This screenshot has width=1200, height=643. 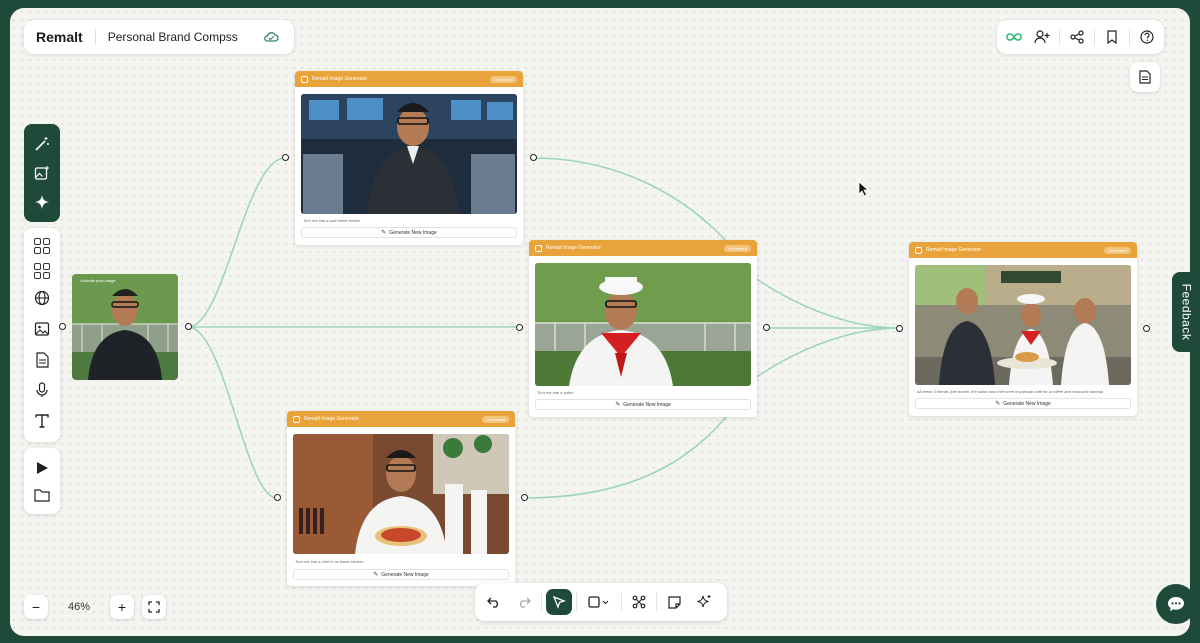 I want to click on infinity-icon, so click(x=1014, y=37).